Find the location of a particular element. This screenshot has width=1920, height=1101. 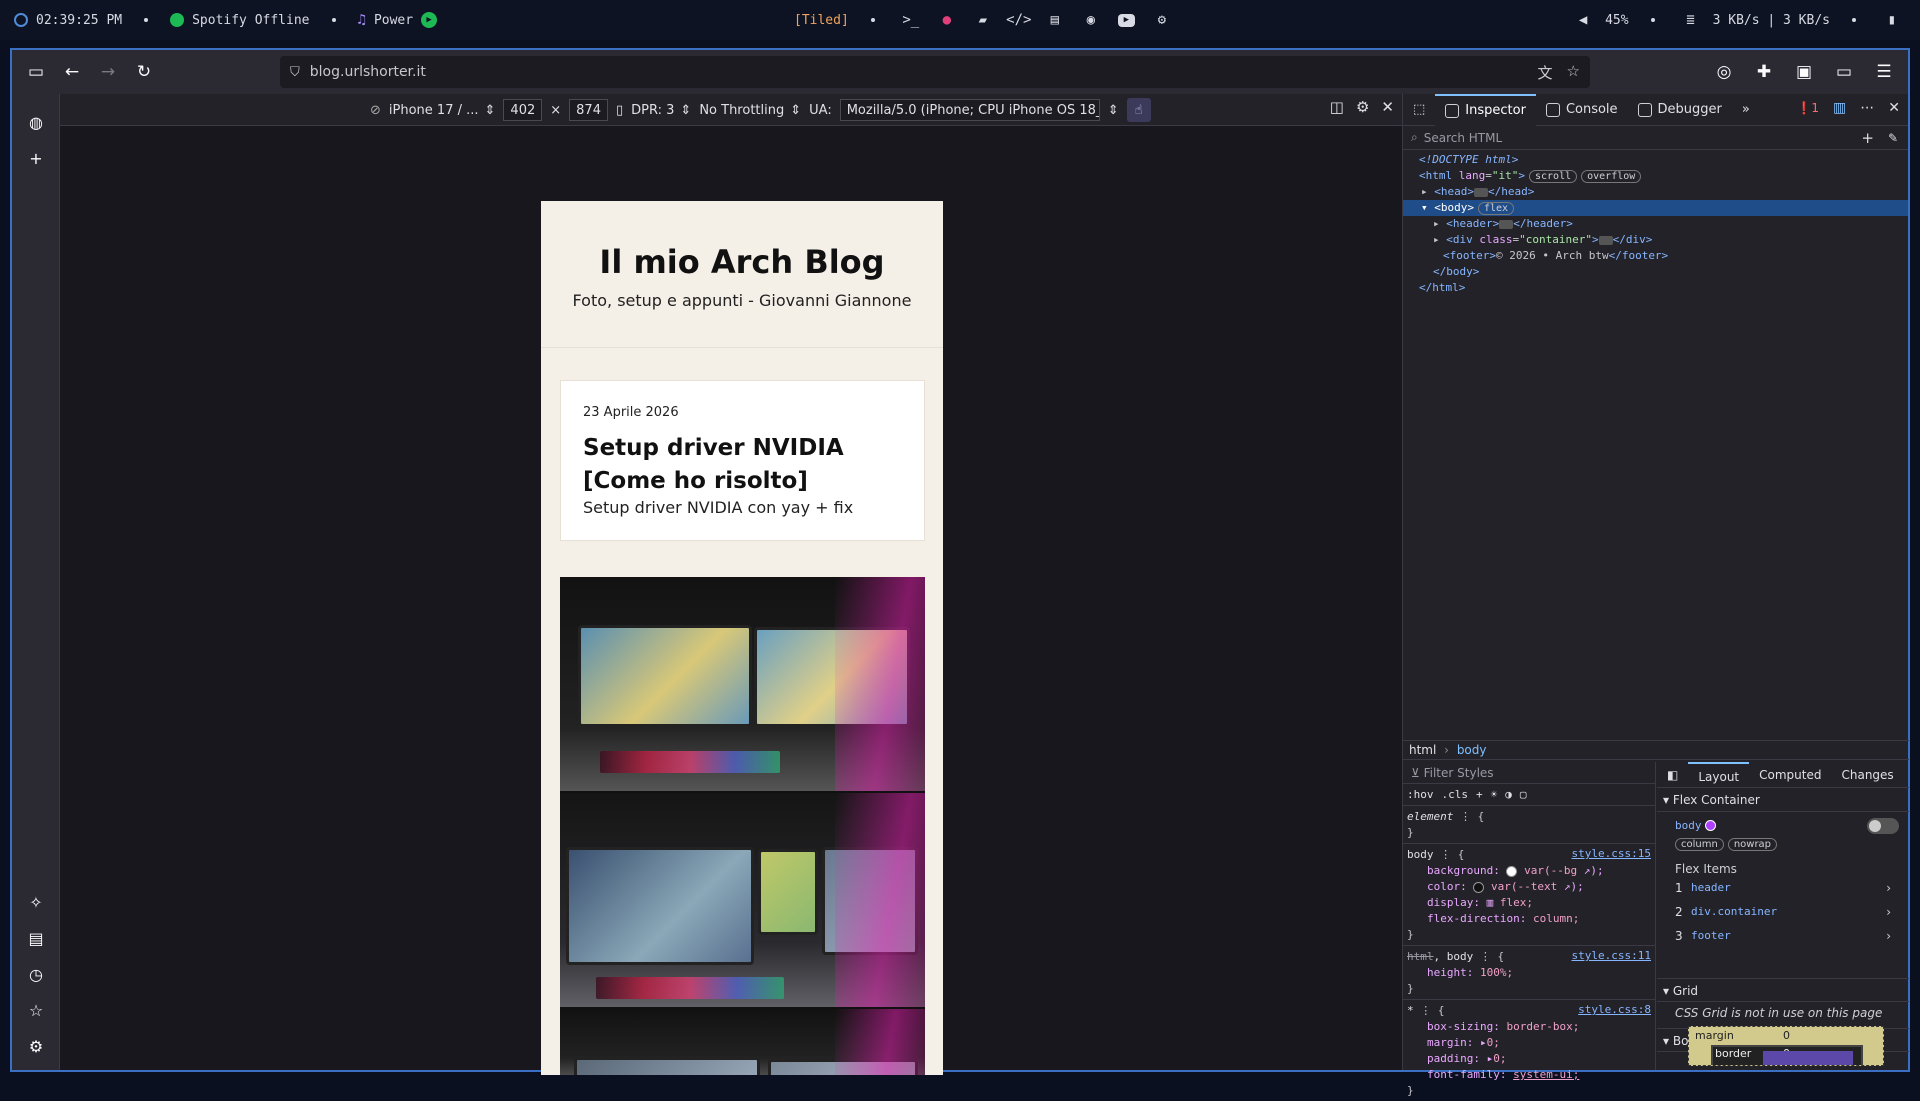

collapse-icon: ▾ is located at coordinates (1424, 207).